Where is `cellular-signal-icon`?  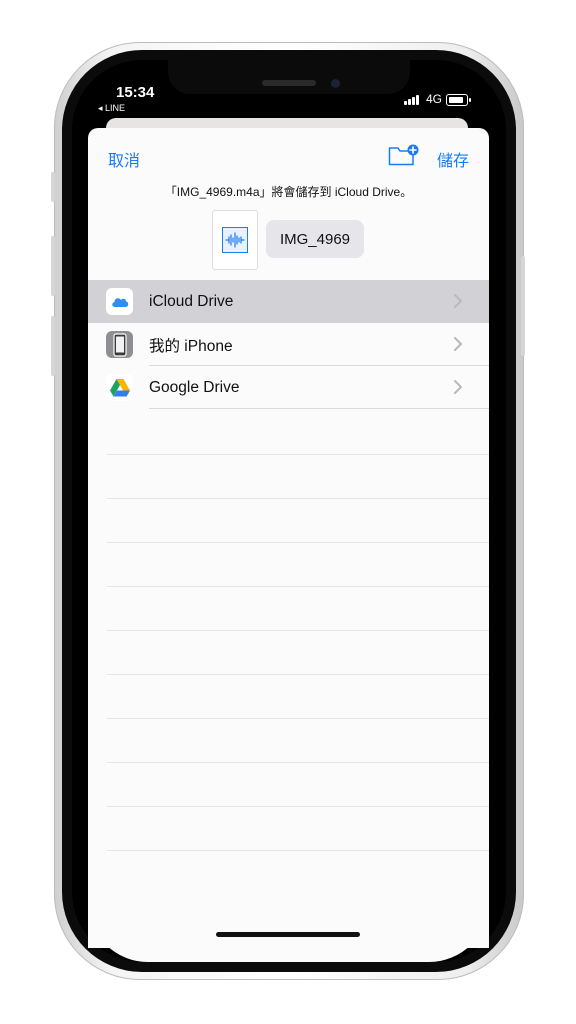 cellular-signal-icon is located at coordinates (411, 100).